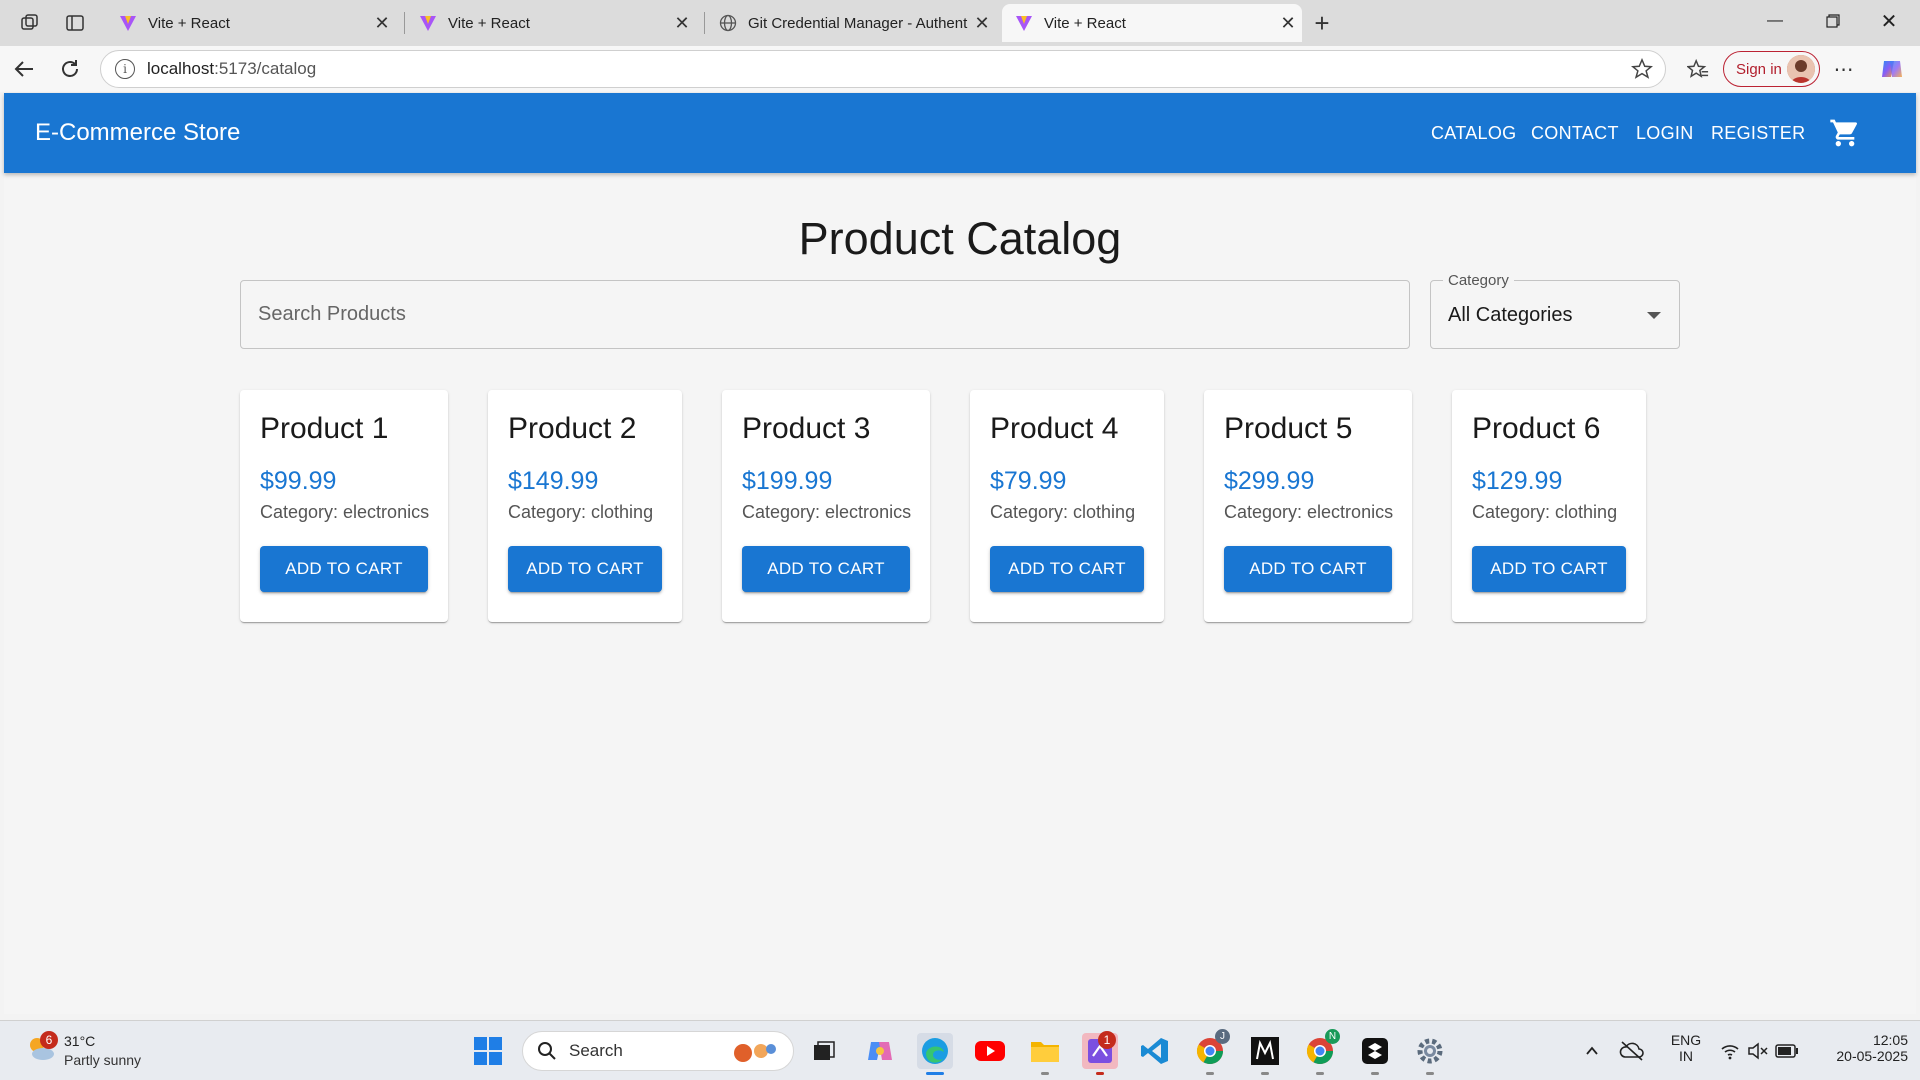 The height and width of the screenshot is (1080, 1920). Describe the element at coordinates (1322, 23) in the screenshot. I see `new-tab-icon: +` at that location.